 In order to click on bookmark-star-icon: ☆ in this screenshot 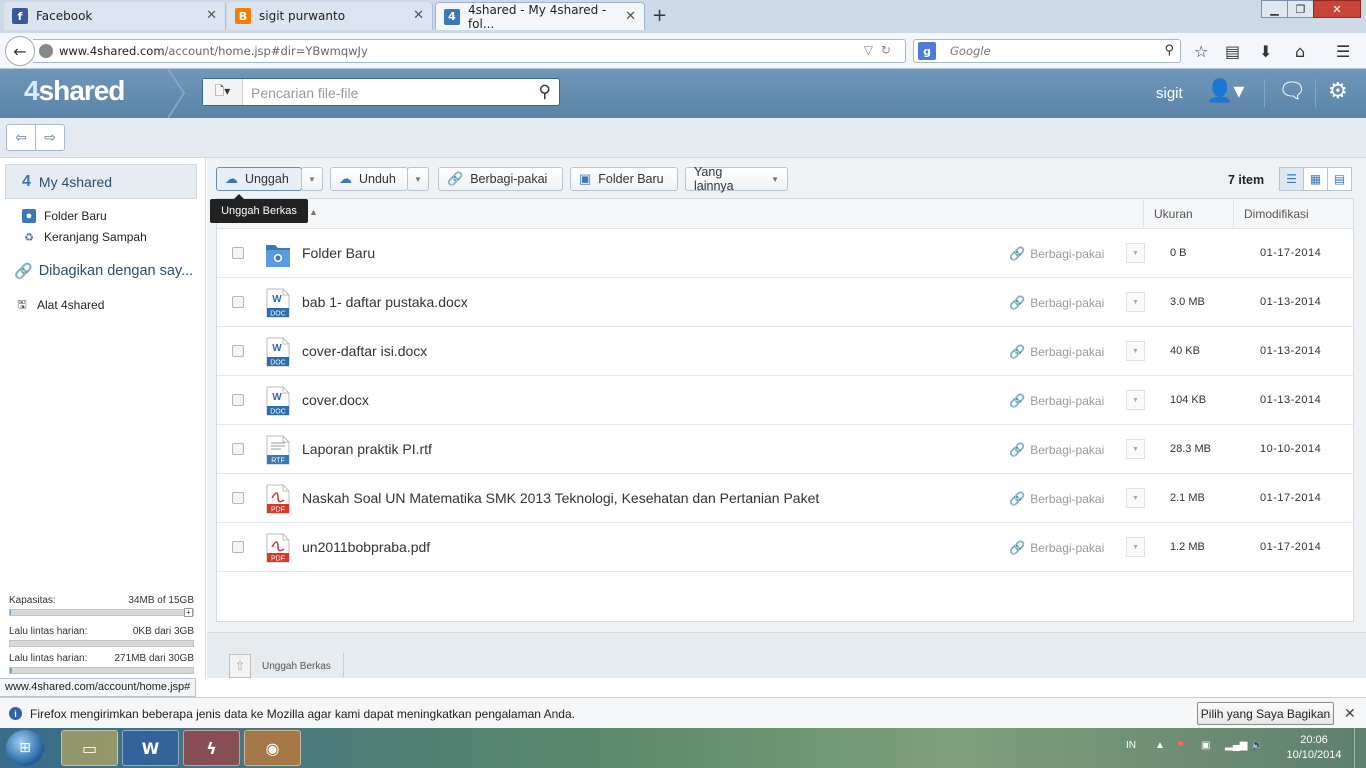, I will do `click(1201, 51)`.